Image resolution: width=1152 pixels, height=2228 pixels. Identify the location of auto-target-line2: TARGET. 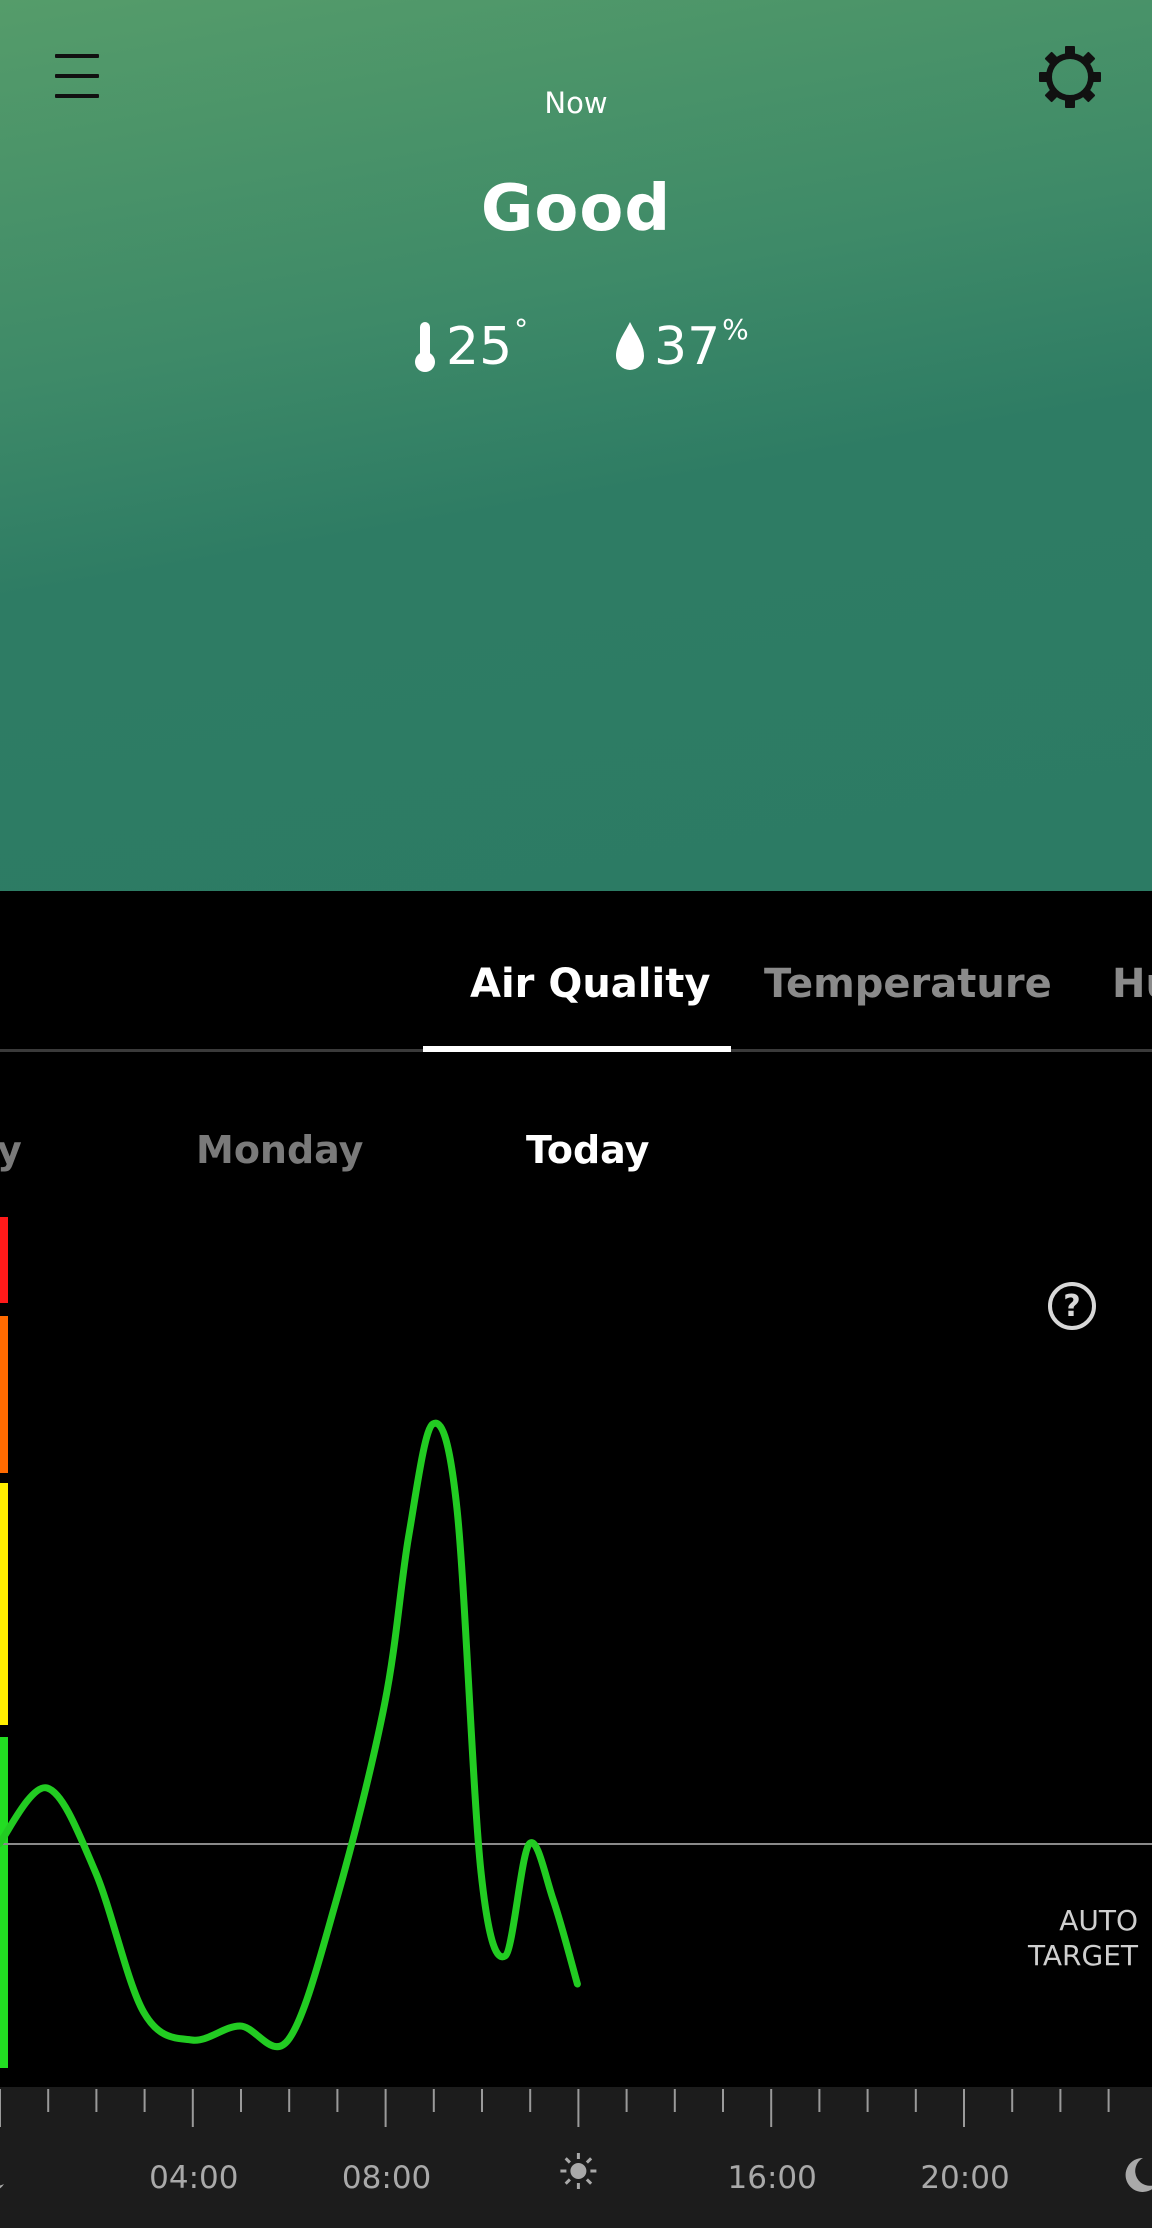
(1082, 1955).